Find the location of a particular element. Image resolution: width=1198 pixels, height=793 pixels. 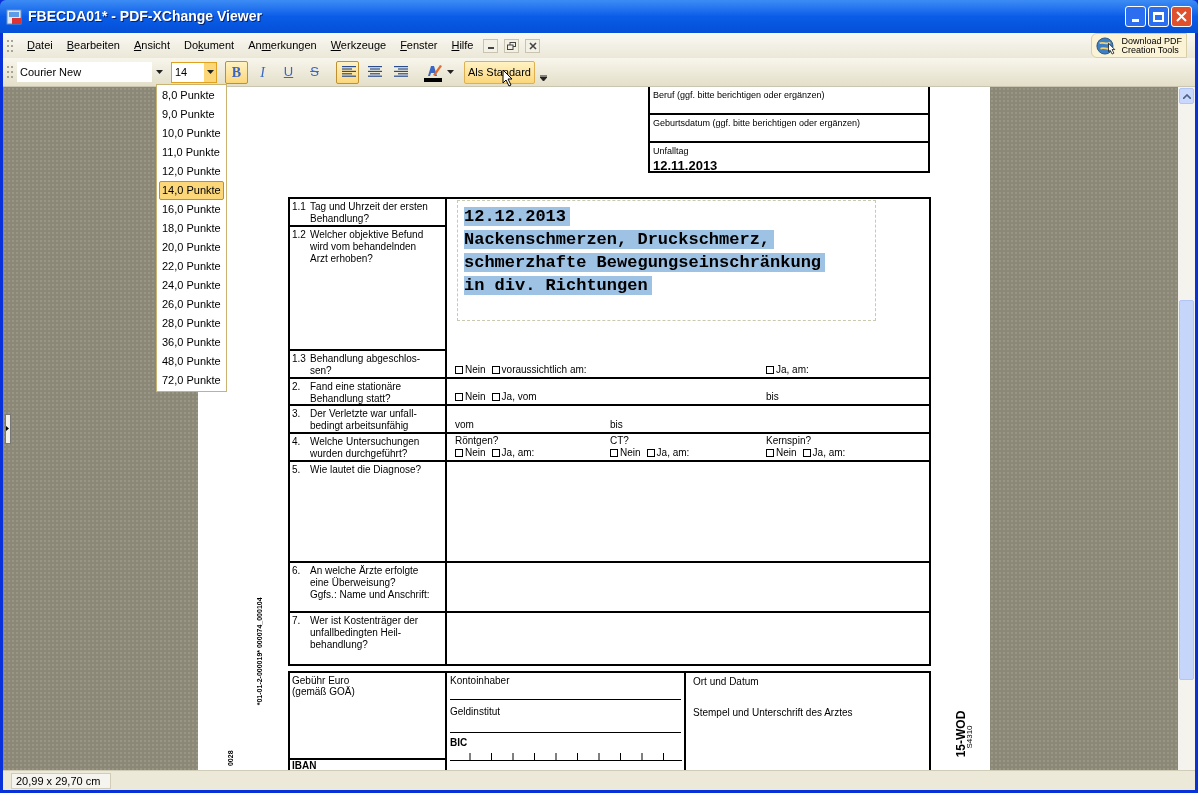

question-text: Wer ist Kostenträger der unfallbedingten Heil- behandlung? is located at coordinates (364, 633).